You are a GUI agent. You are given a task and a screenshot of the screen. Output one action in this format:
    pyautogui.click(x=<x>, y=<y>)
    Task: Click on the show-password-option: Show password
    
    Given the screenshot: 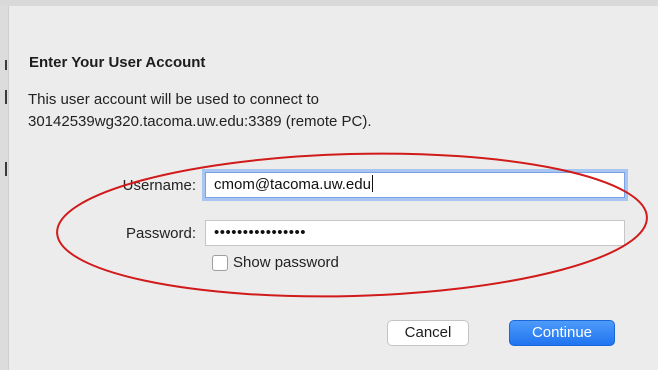 What is the action you would take?
    pyautogui.click(x=275, y=264)
    